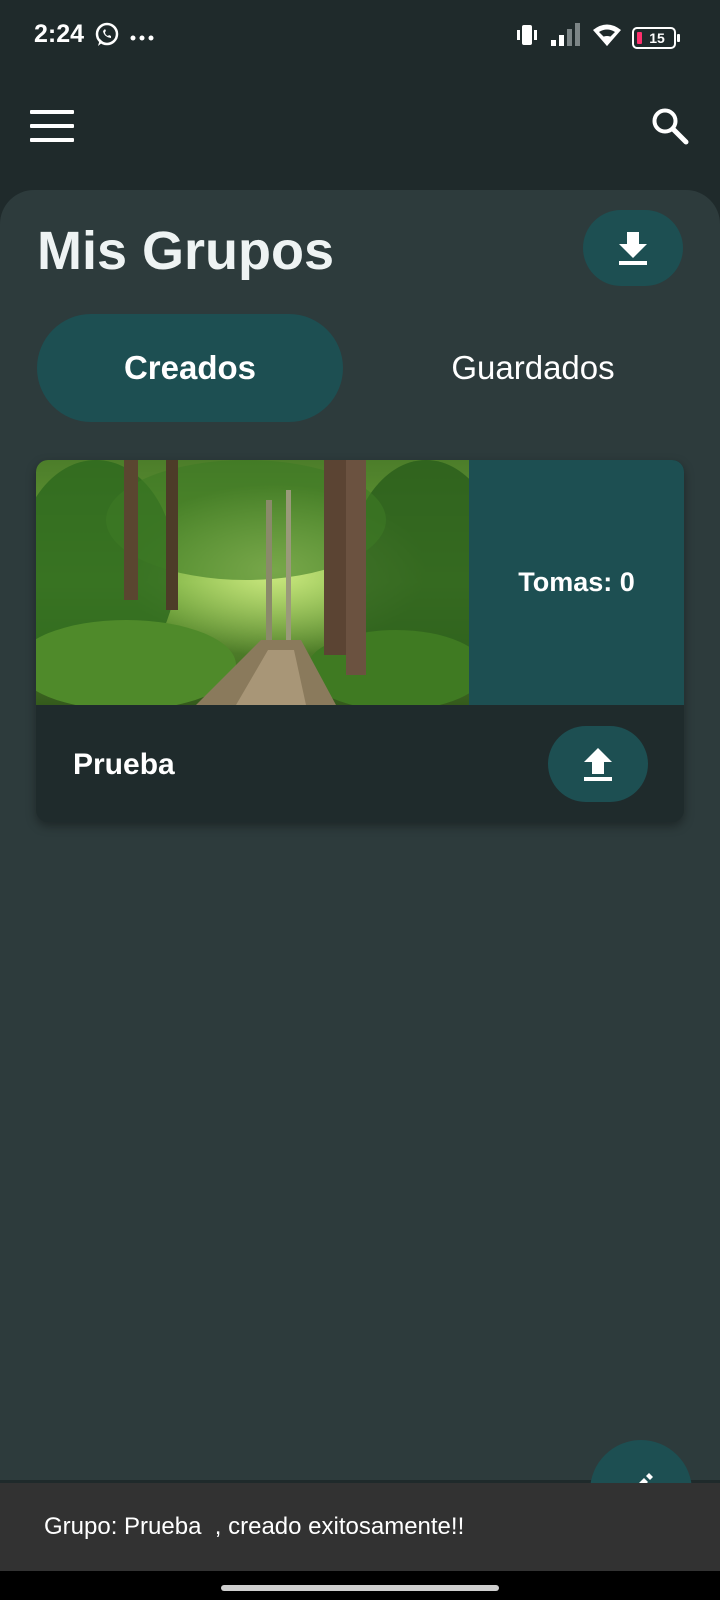 The height and width of the screenshot is (1600, 720). Describe the element at coordinates (124, 764) in the screenshot. I see `group-name: Prueba` at that location.